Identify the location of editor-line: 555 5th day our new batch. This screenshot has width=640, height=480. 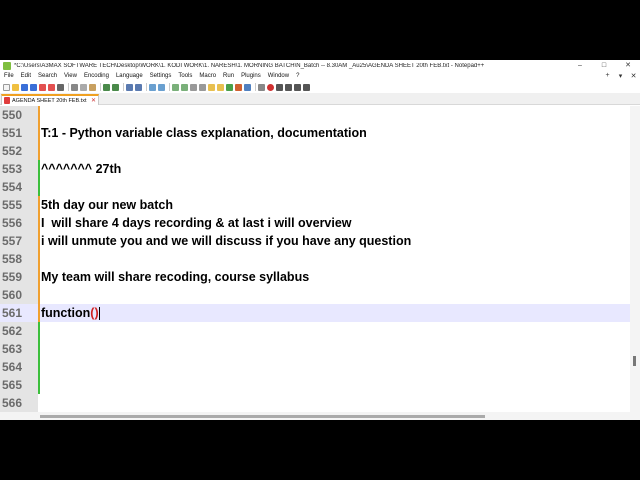
(315, 205).